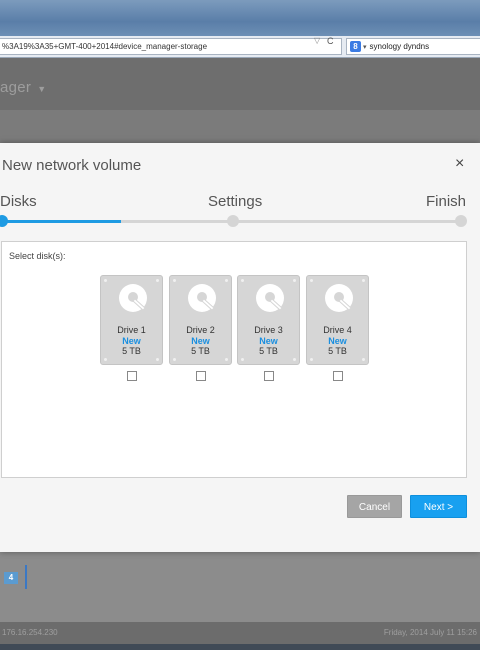  I want to click on app-content-lower, so click(240, 587).